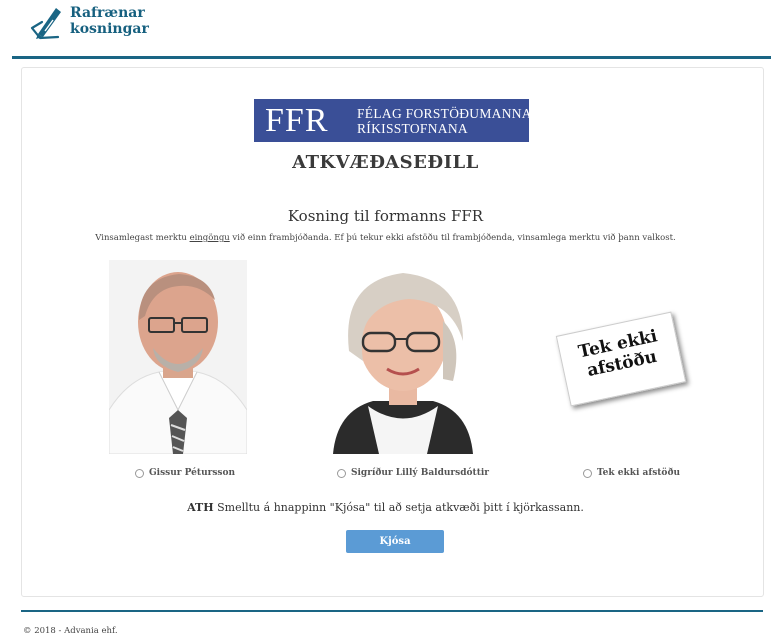  What do you see at coordinates (587, 473) in the screenshot?
I see `radio-abstain` at bounding box center [587, 473].